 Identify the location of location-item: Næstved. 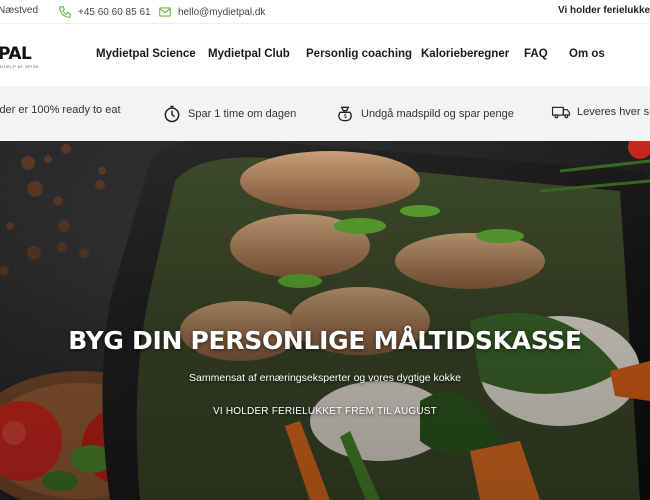
(19, 10).